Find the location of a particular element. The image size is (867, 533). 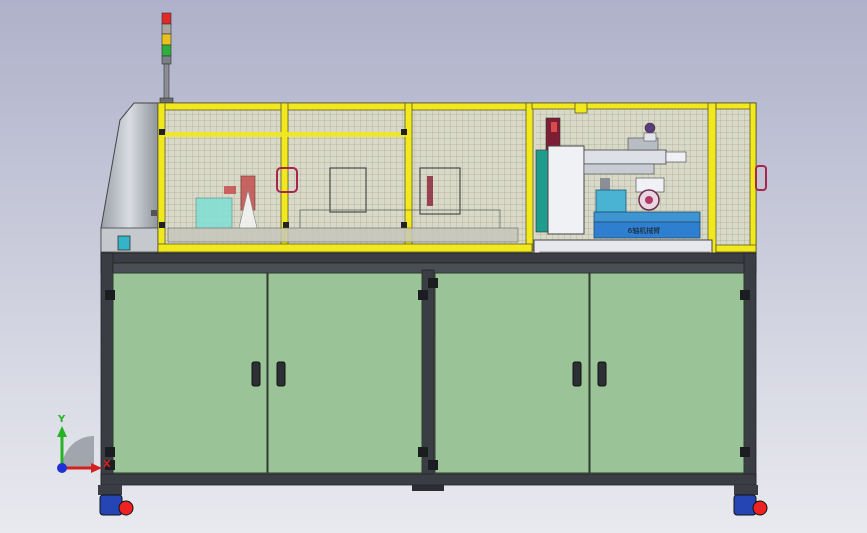

signal-tower is located at coordinates (166, 58).